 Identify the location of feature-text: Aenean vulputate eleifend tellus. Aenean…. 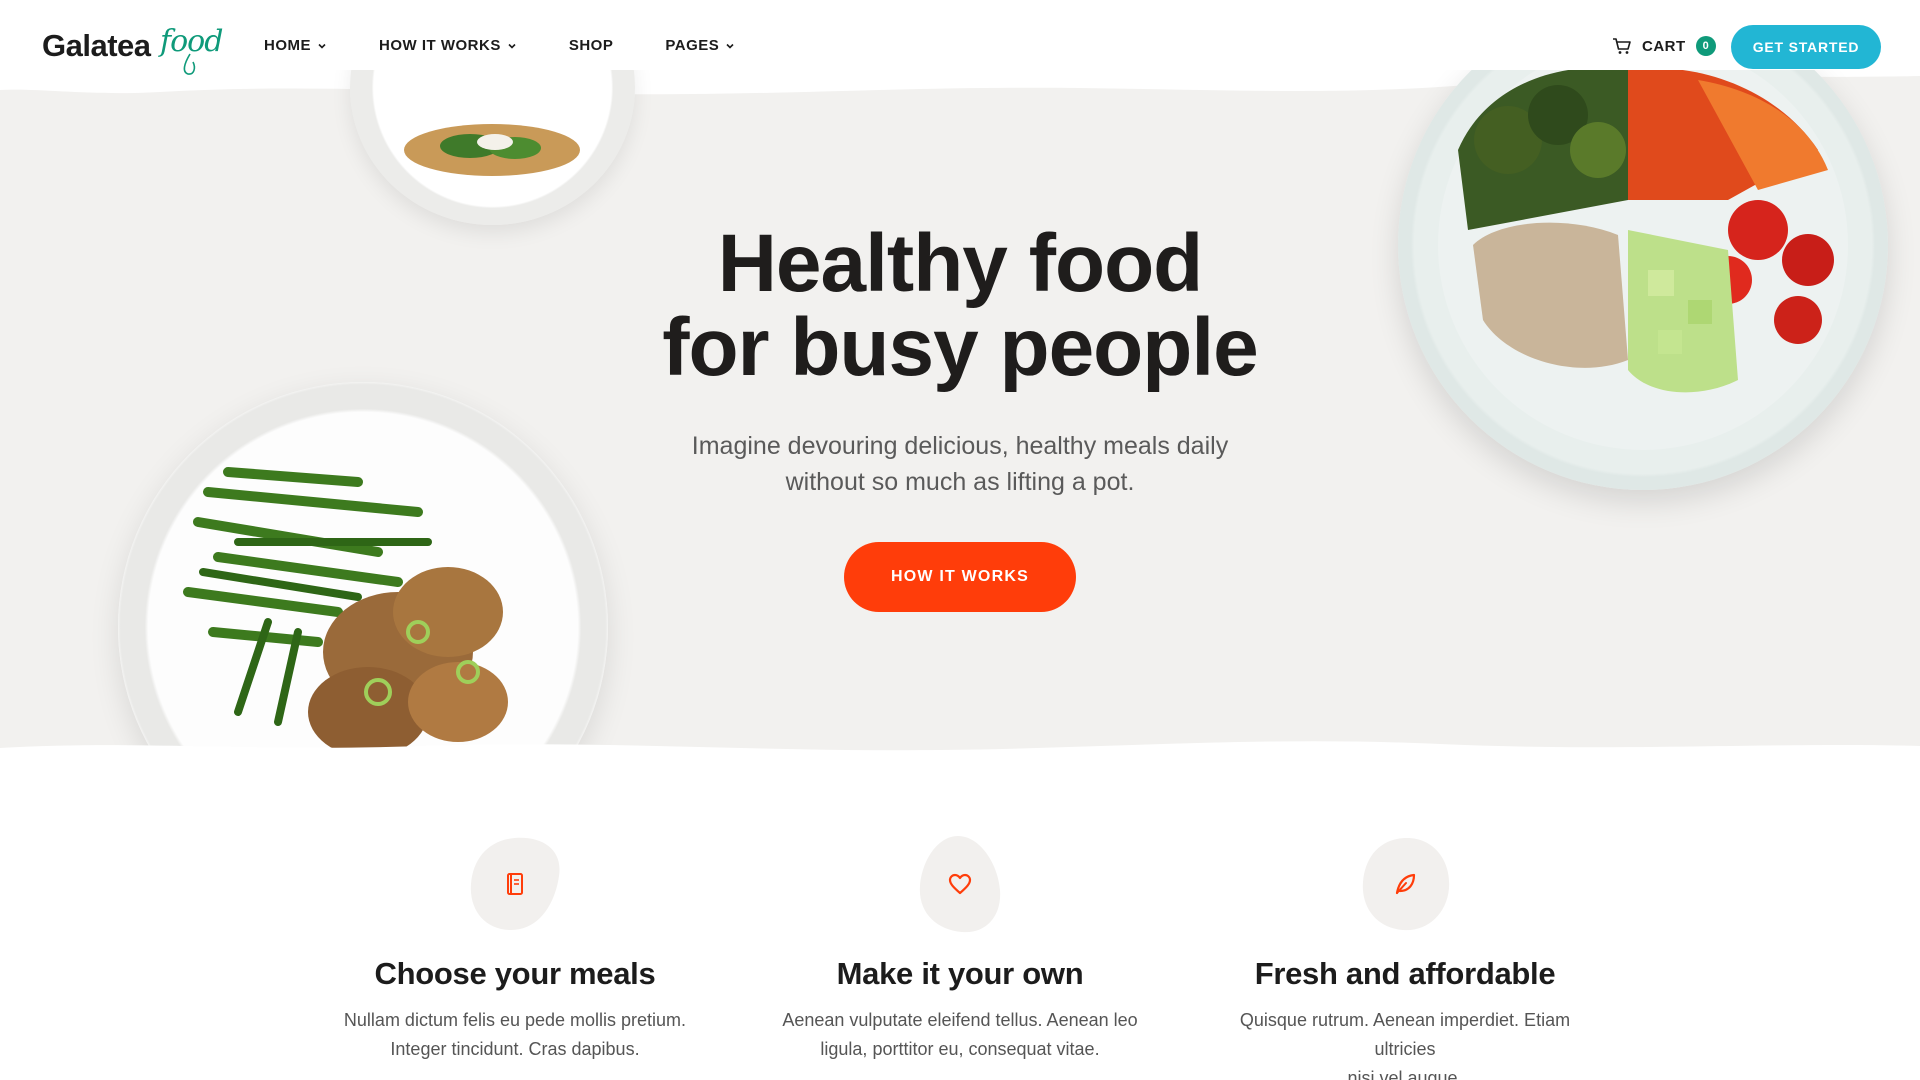
(960, 1035).